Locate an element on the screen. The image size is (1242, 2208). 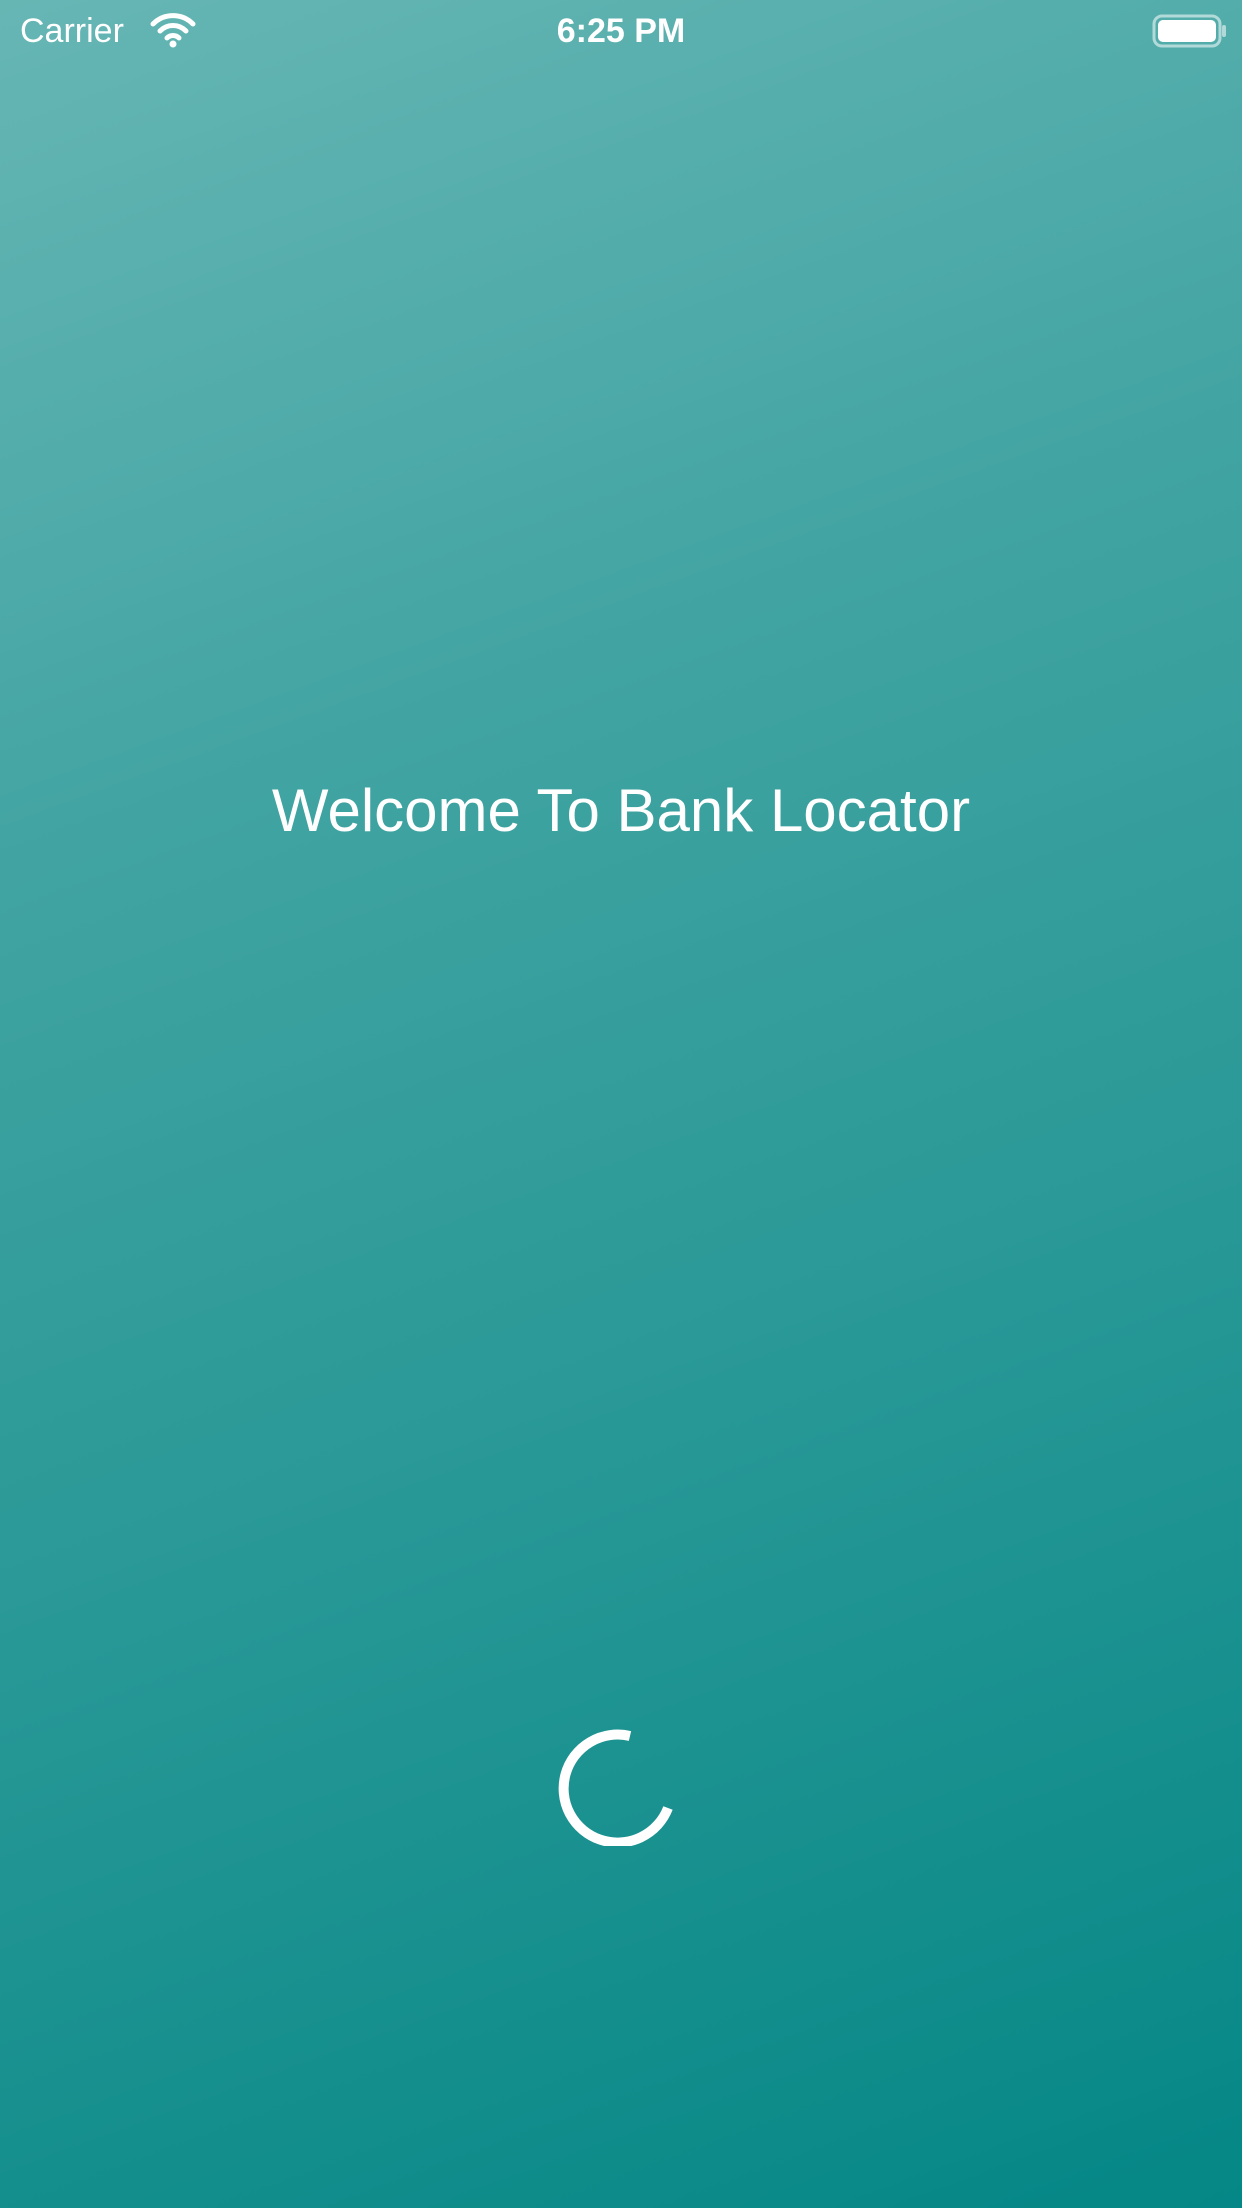
status-time: 6:25 PM is located at coordinates (621, 31).